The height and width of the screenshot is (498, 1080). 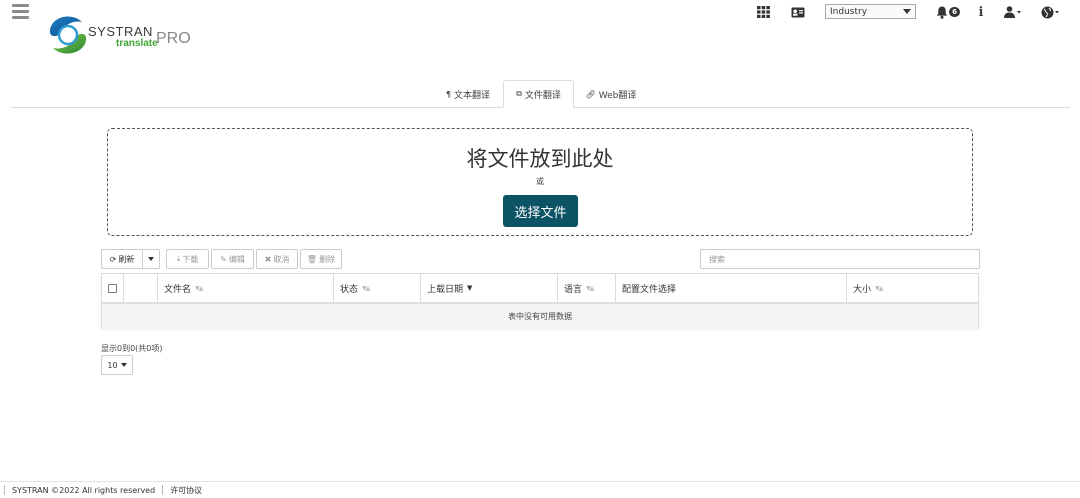 I want to click on refresh-label: 刷新, so click(x=126, y=259).